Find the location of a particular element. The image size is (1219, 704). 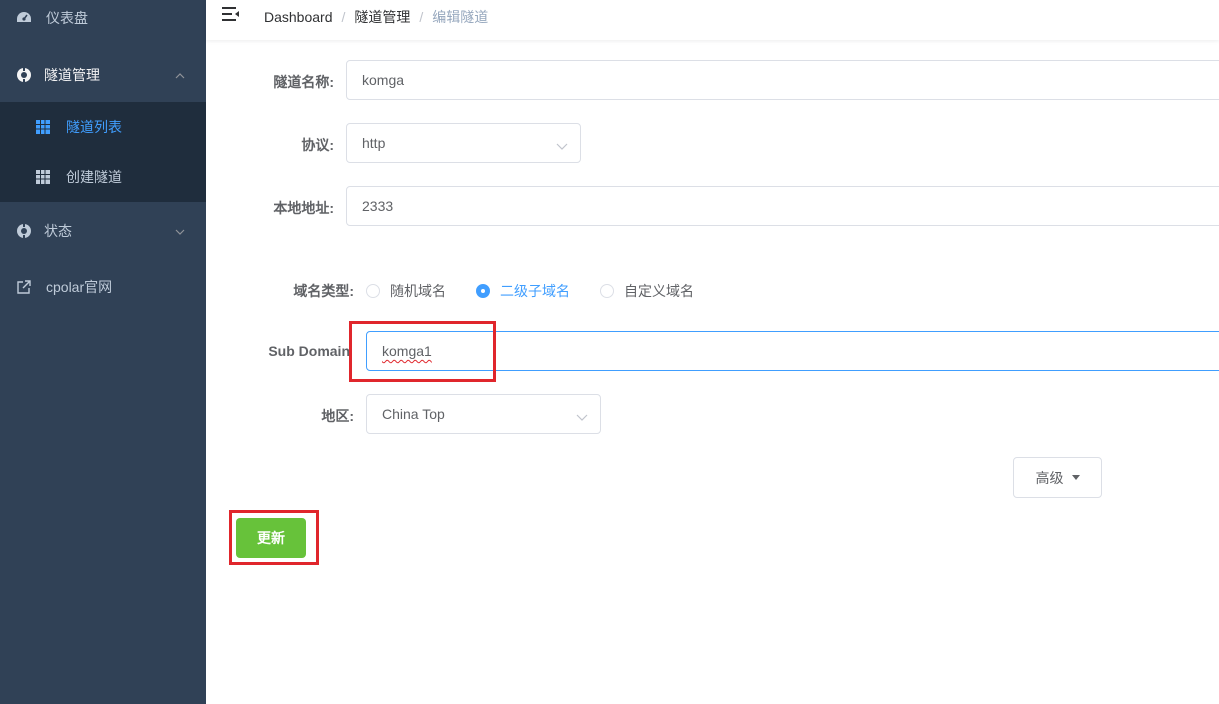

protocol-label: 协议: is located at coordinates (317, 145).